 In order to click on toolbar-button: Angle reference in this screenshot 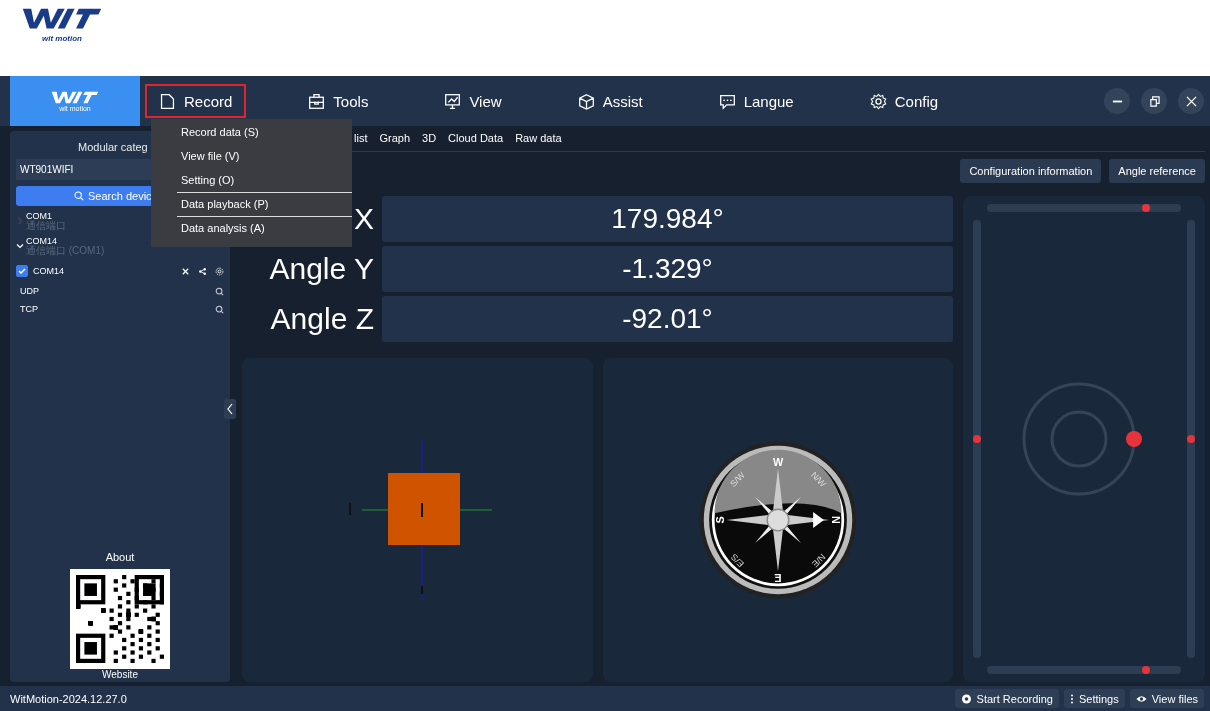, I will do `click(1157, 171)`.